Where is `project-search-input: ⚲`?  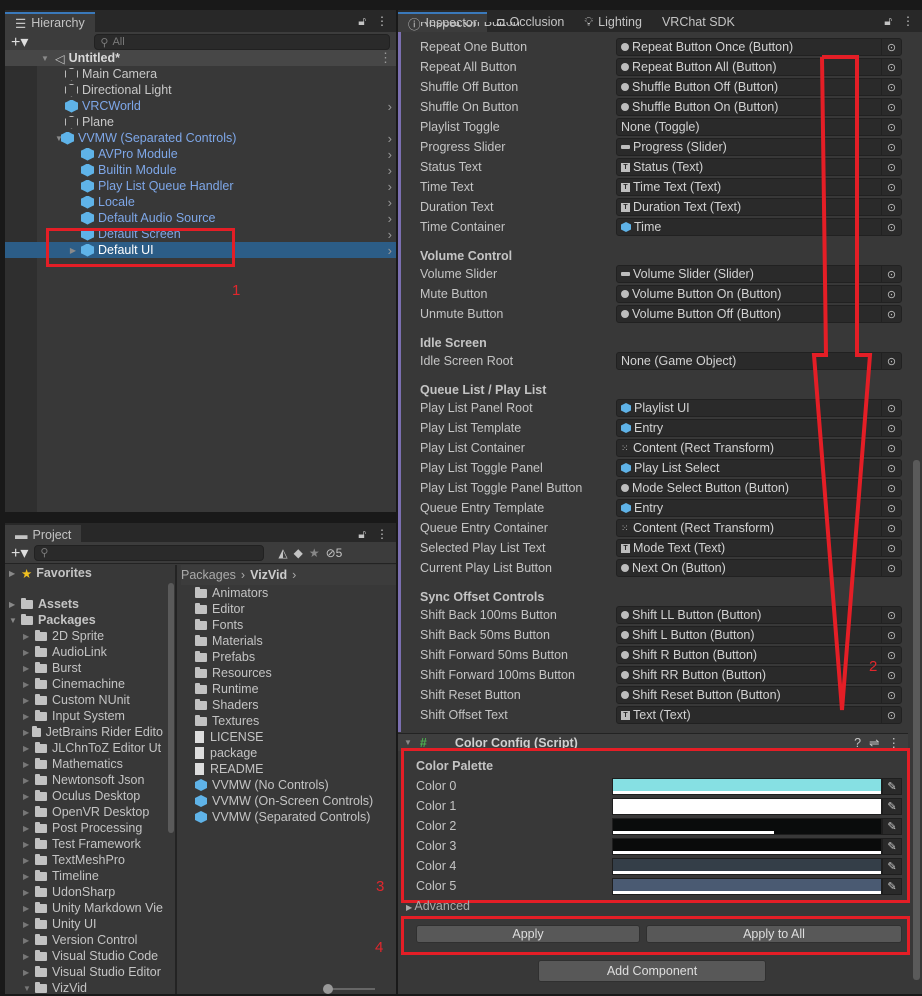
project-search-input: ⚲ is located at coordinates (149, 552).